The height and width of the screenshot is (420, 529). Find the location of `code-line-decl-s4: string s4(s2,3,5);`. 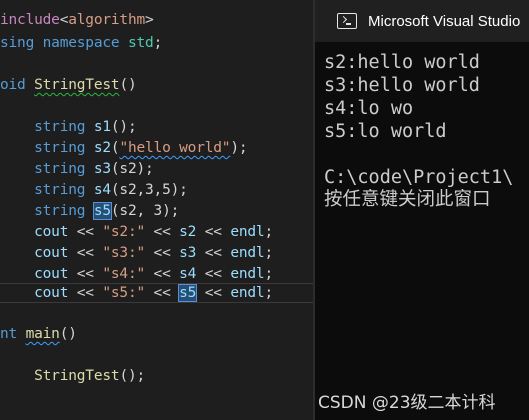

code-line-decl-s4: string s4(s2,3,5); is located at coordinates (94, 190).